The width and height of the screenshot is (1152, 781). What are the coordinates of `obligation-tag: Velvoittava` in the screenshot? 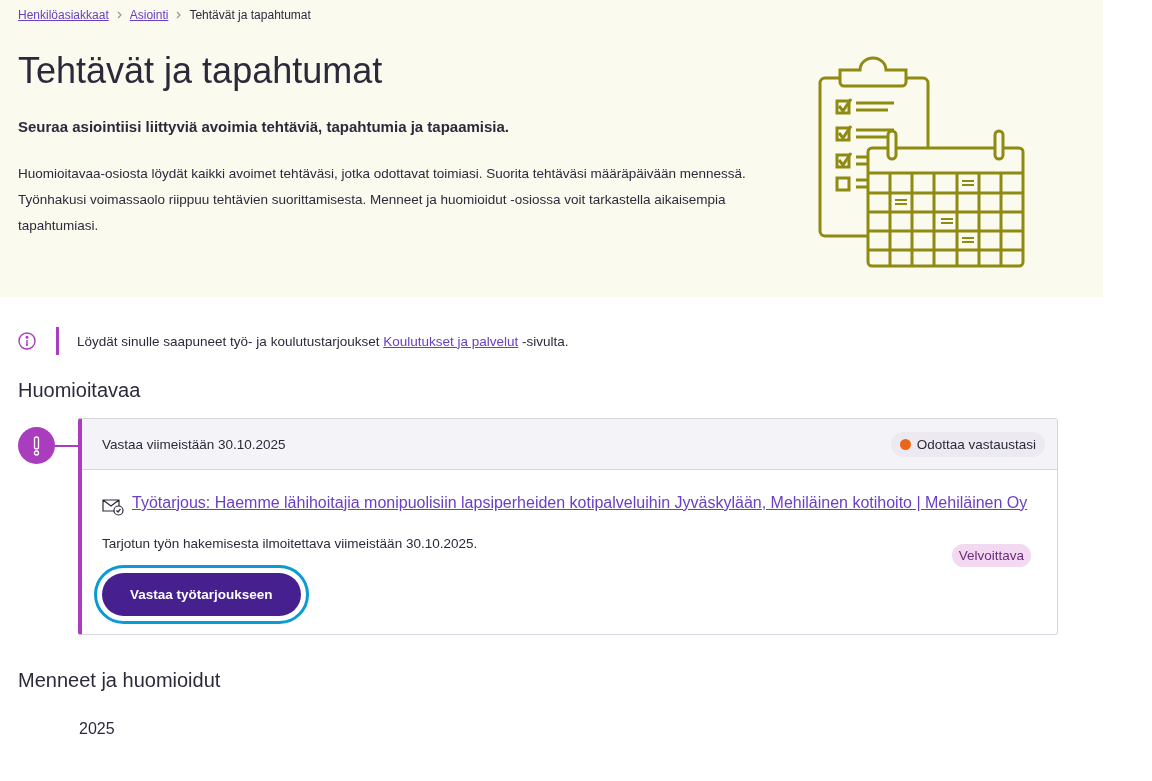 It's located at (991, 555).